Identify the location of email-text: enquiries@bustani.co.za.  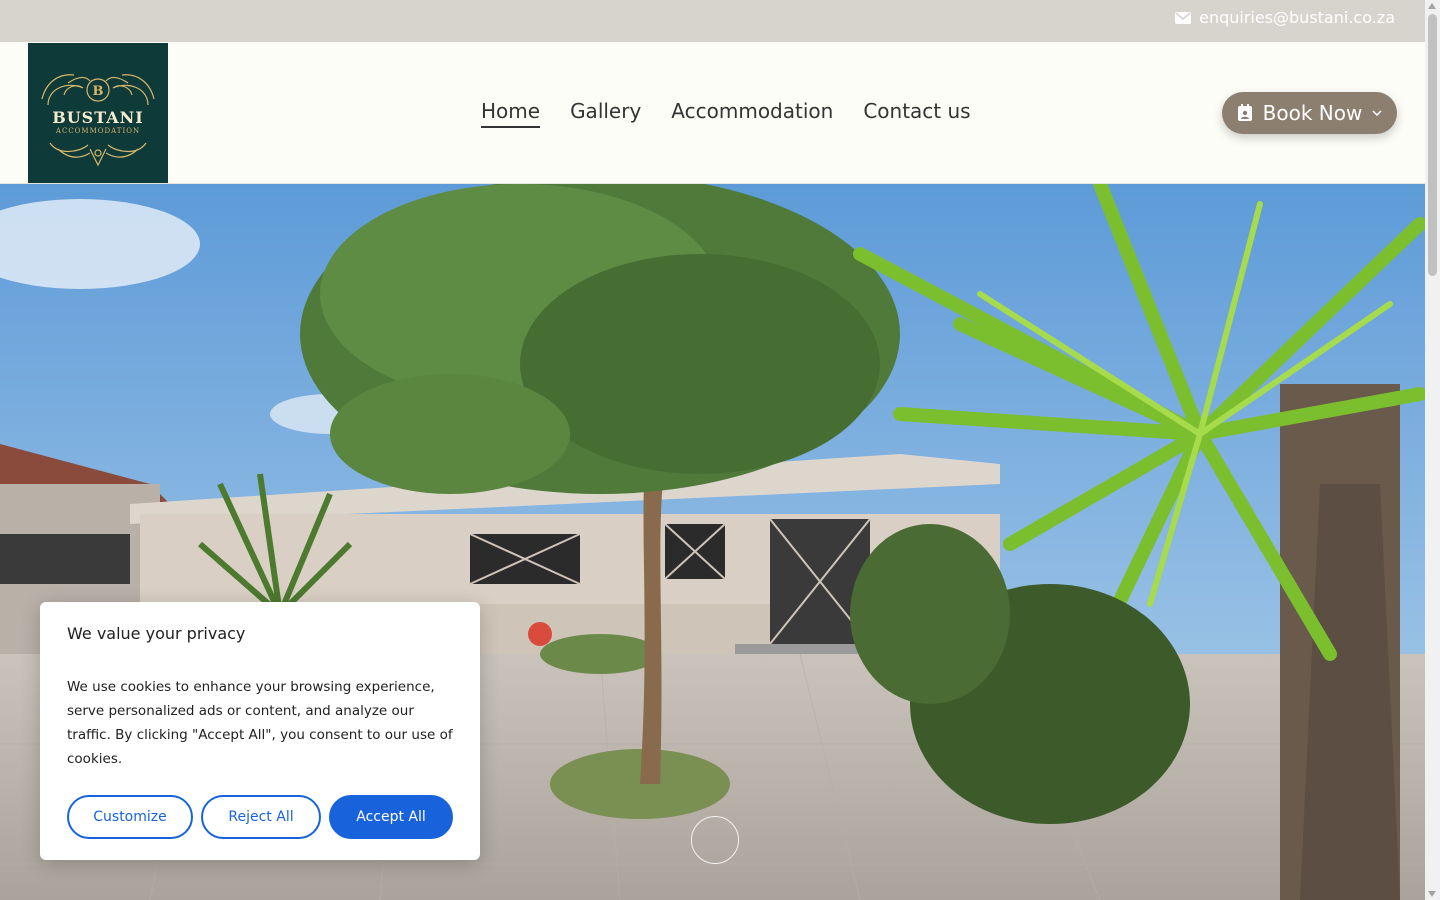
(1297, 17).